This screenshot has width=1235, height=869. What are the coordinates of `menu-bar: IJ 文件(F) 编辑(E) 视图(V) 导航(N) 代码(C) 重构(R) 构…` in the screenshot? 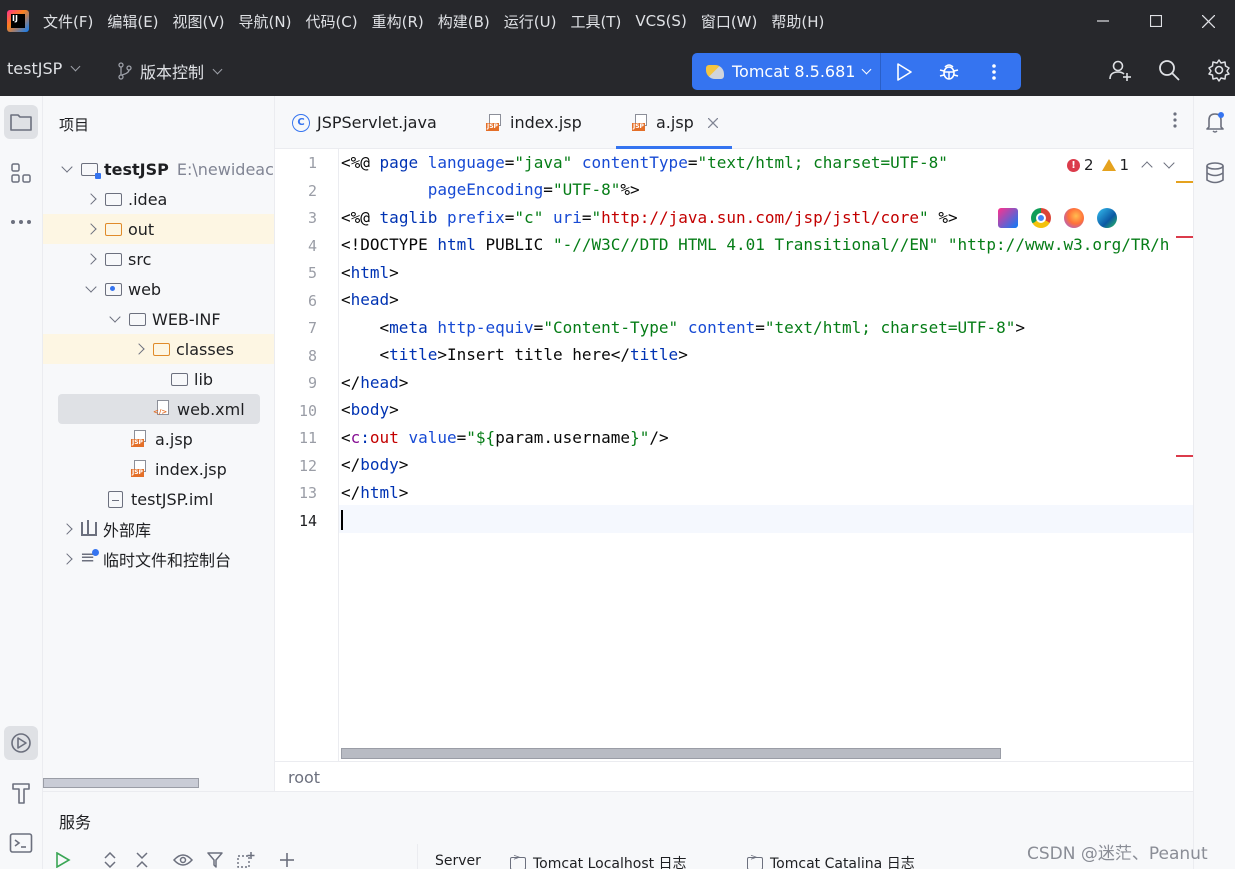 It's located at (617, 21).